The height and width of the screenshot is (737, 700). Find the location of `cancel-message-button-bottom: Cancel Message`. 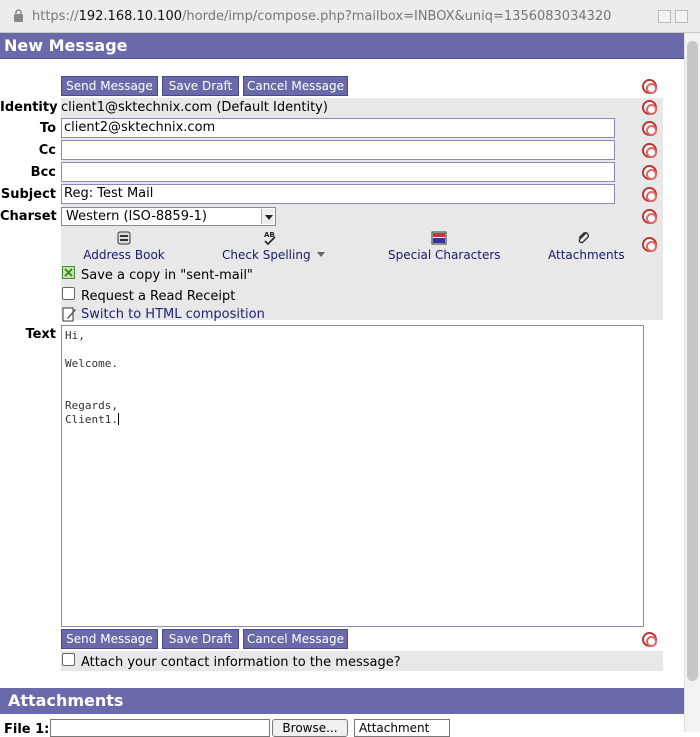

cancel-message-button-bottom: Cancel Message is located at coordinates (295, 639).